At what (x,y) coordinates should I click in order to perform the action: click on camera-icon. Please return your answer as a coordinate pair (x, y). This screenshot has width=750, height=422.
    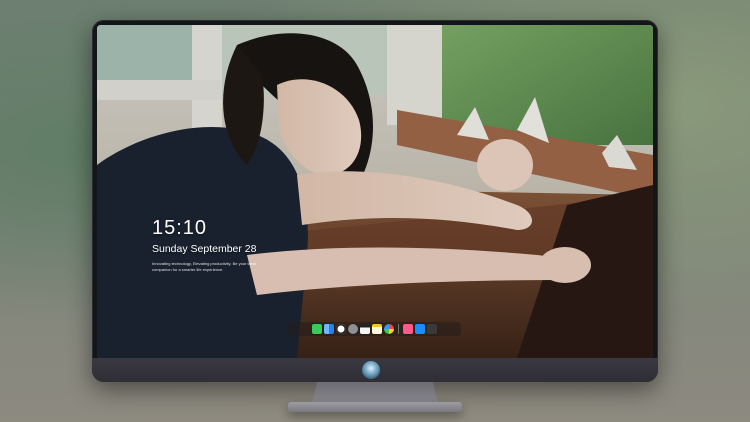
    Looking at the image, I should click on (431, 329).